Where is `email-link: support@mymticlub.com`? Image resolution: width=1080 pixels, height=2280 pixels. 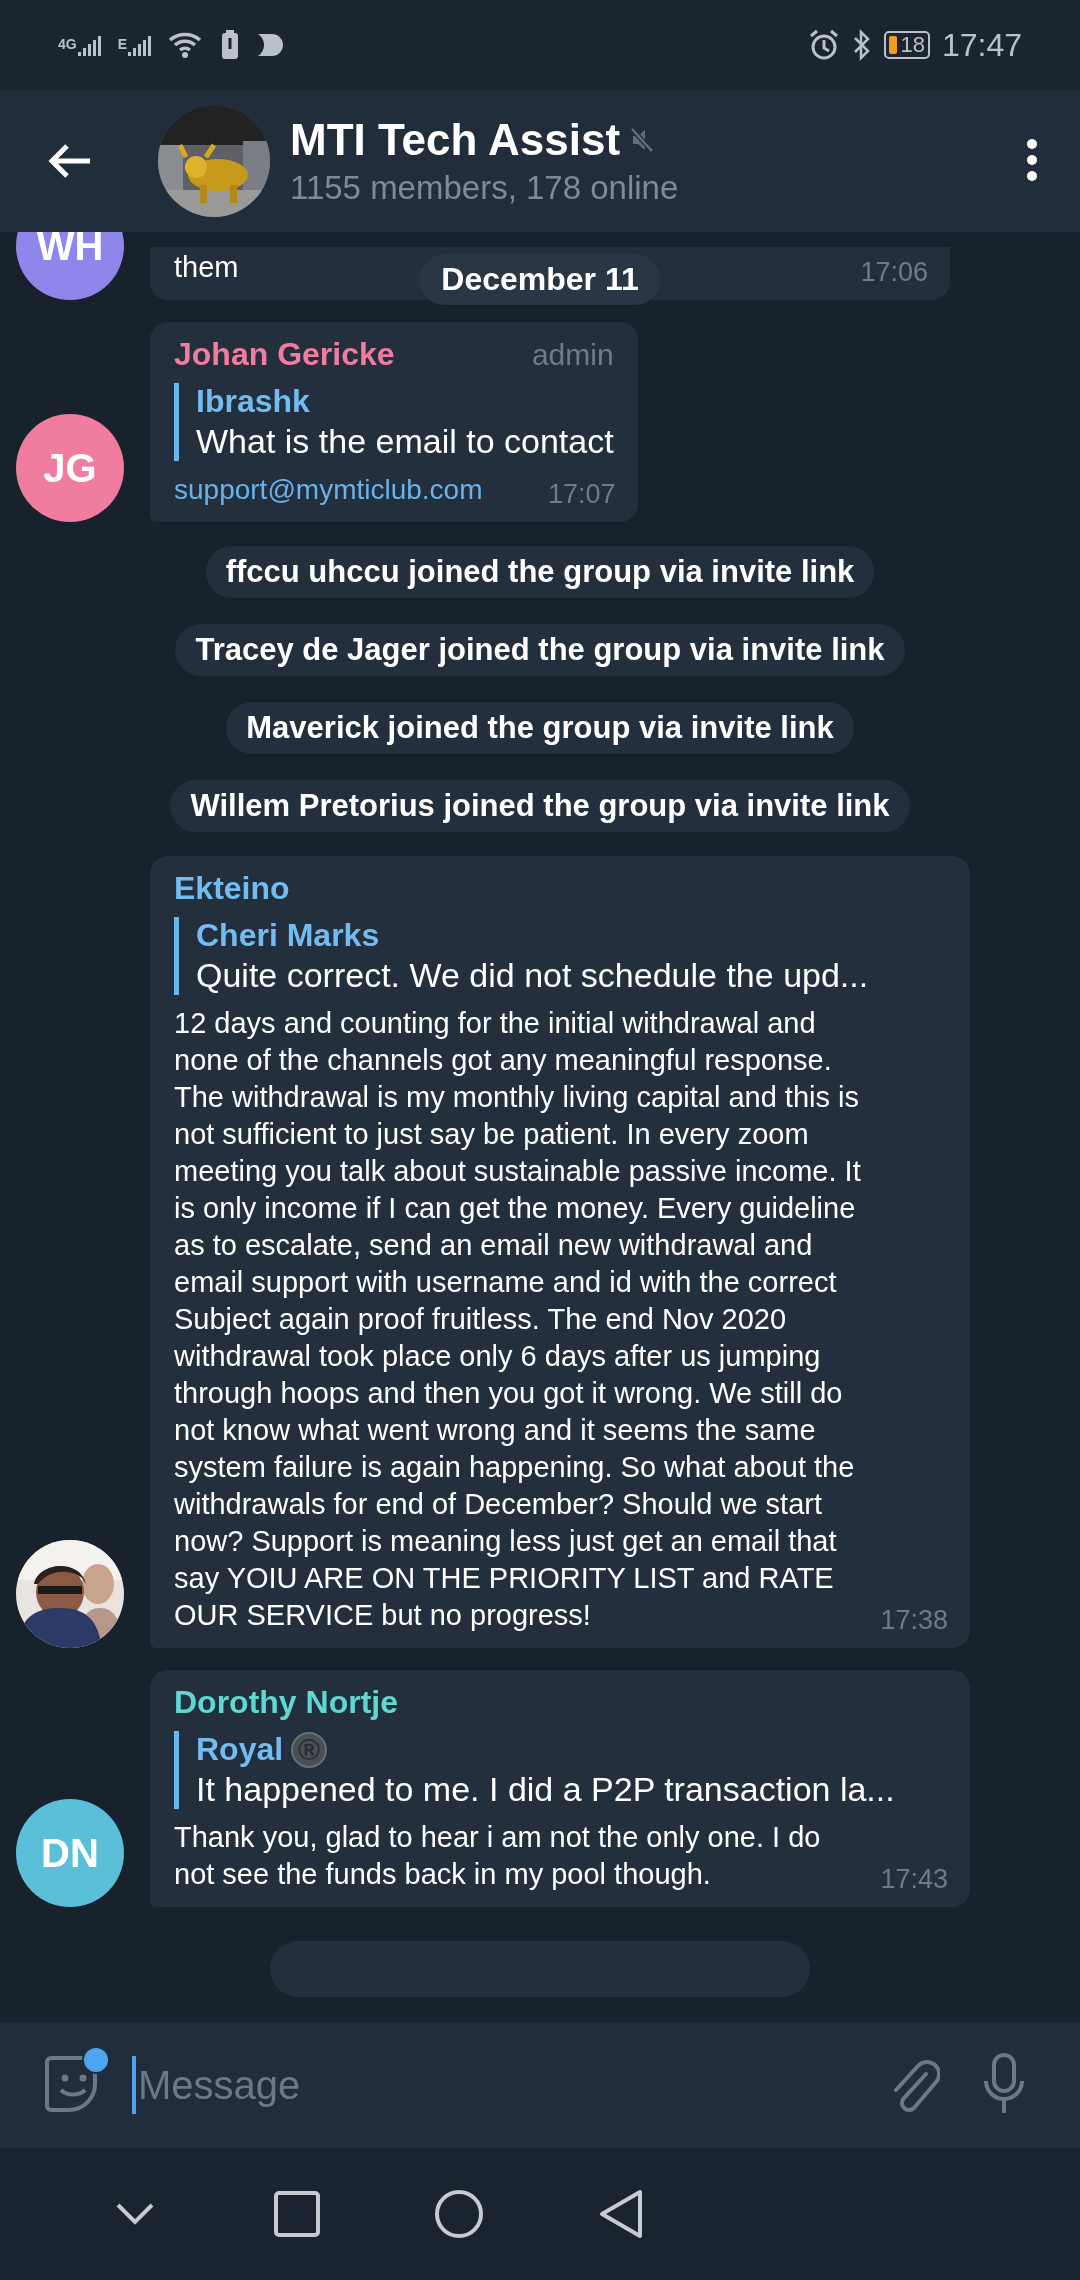 email-link: support@mymticlub.com is located at coordinates (328, 489).